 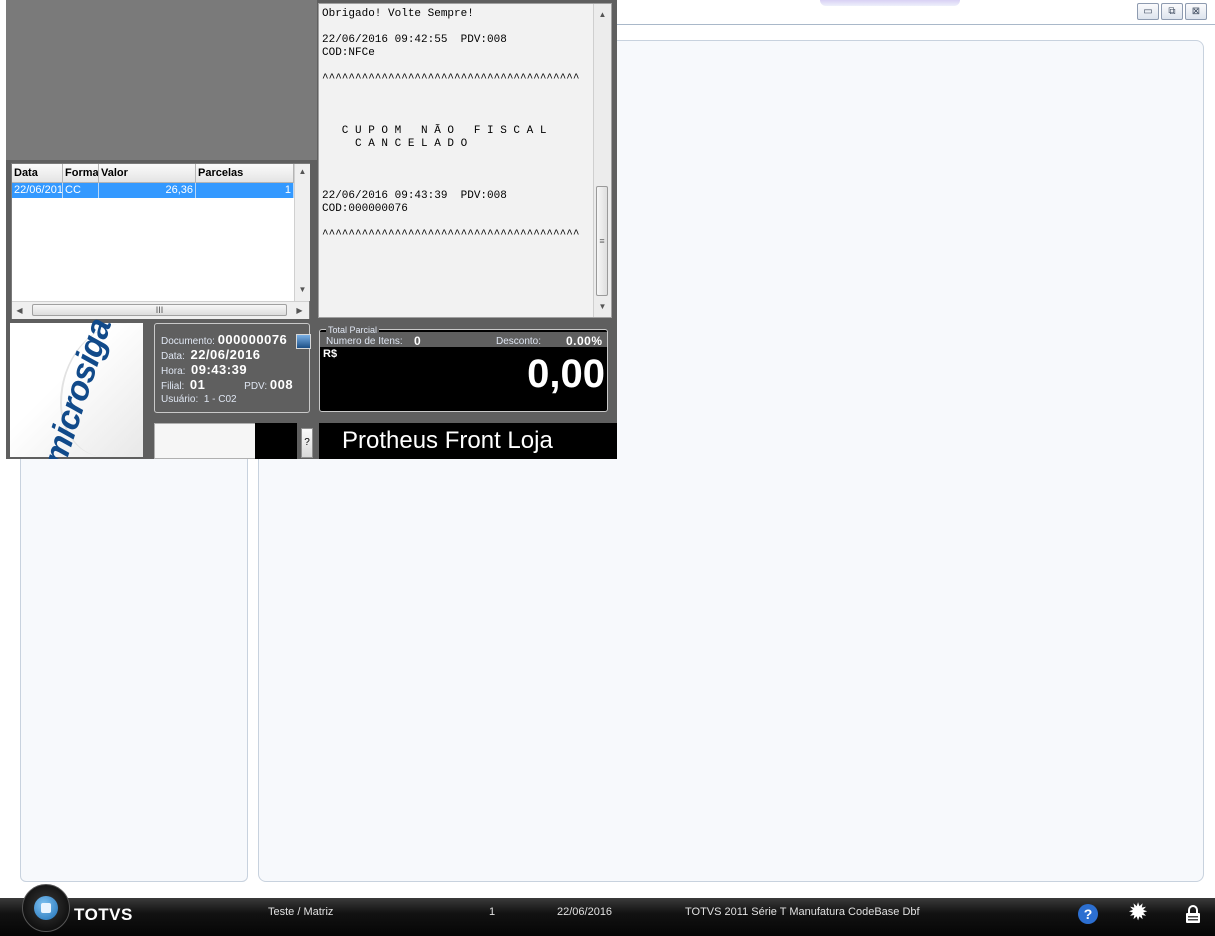 I want to click on total-value: 0,00, so click(x=566, y=374).